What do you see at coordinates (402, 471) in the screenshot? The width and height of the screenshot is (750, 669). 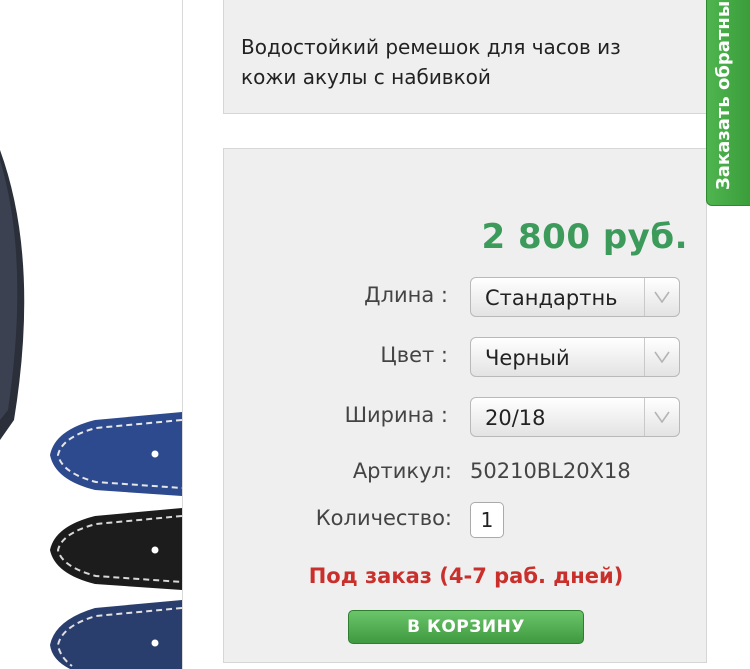 I see `sku-label: Артикул:` at bounding box center [402, 471].